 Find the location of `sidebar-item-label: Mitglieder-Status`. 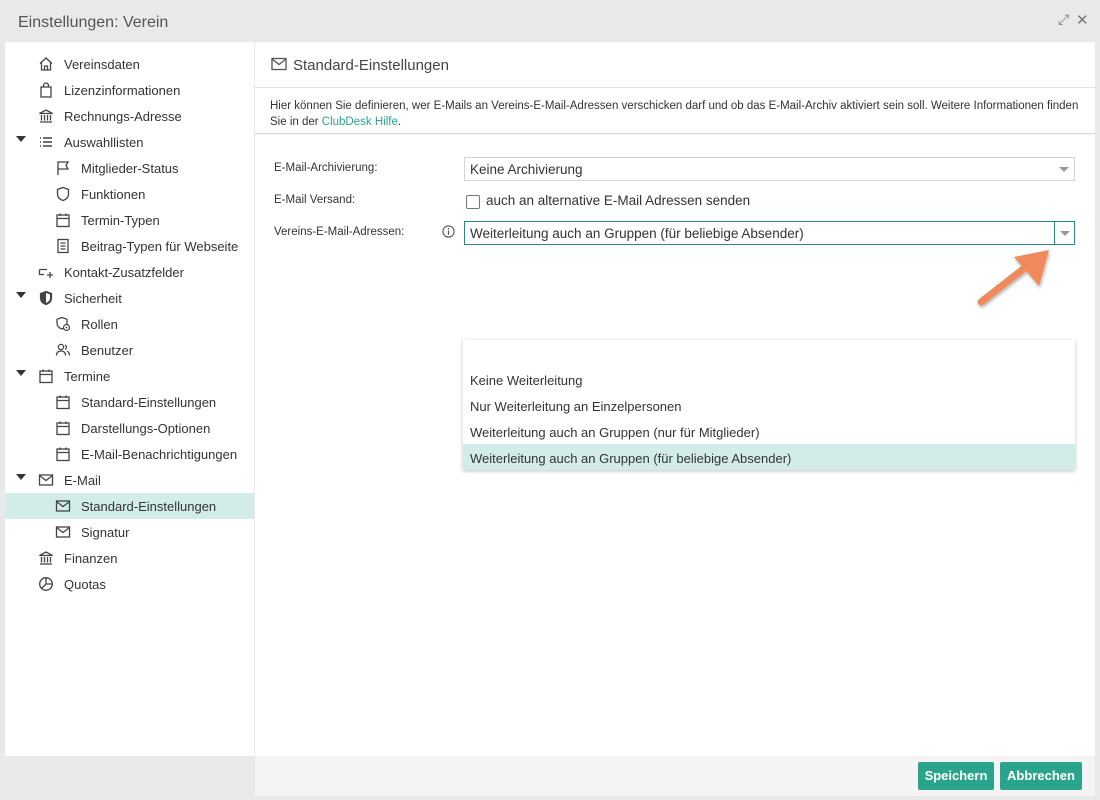

sidebar-item-label: Mitglieder-Status is located at coordinates (130, 168).